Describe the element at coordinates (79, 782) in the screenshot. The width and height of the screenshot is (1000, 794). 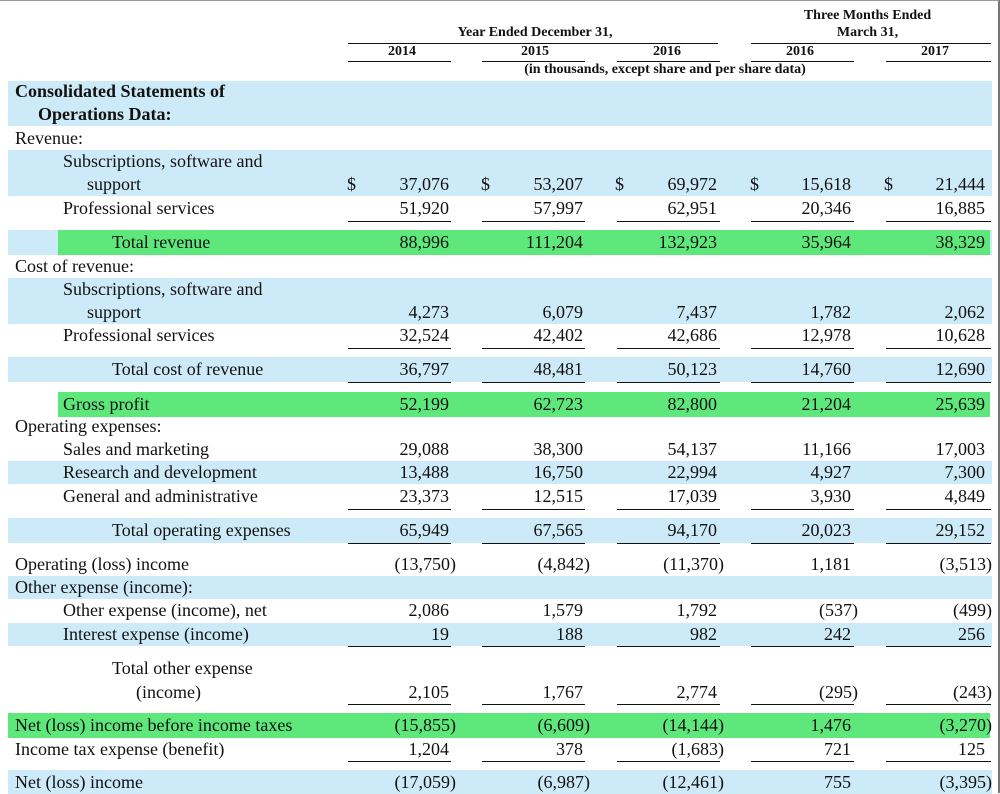
I see `net-label: Net (loss) income` at that location.